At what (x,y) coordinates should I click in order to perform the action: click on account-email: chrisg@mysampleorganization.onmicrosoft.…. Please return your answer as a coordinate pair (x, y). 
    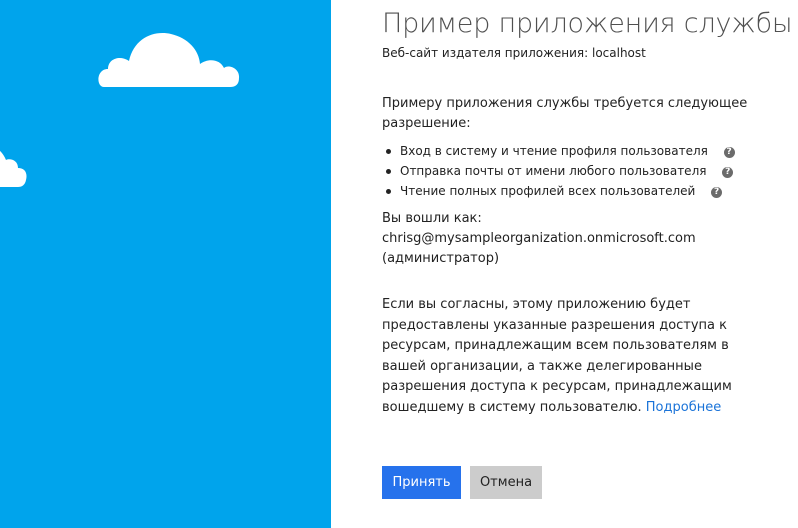
    Looking at the image, I should click on (539, 238).